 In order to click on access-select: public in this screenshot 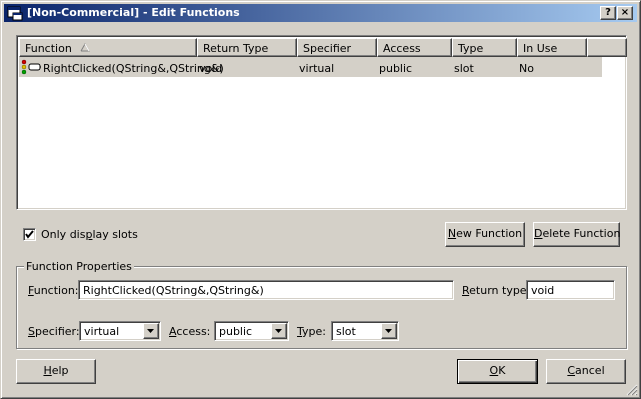, I will do `click(251, 331)`.